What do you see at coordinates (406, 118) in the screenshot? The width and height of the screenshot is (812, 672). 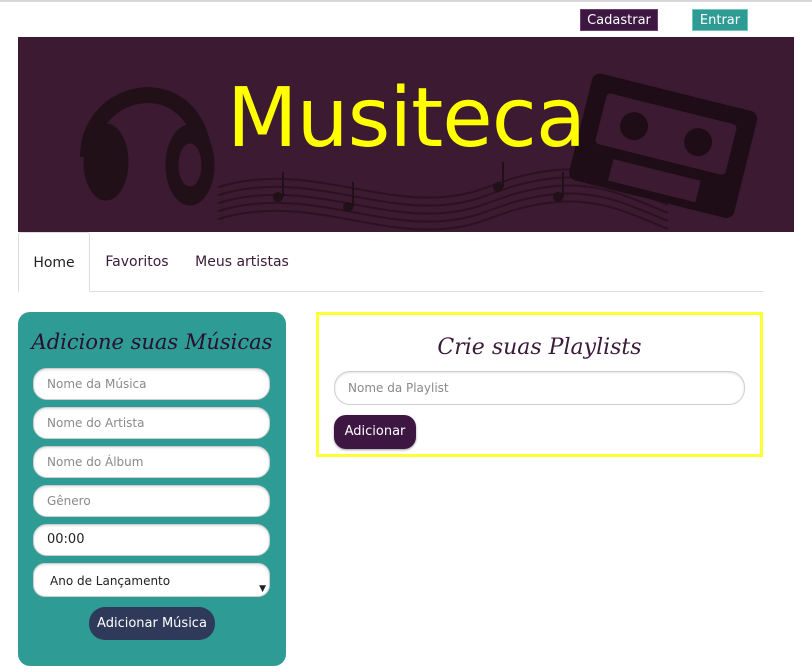 I see `brand-logo: Musiteca` at bounding box center [406, 118].